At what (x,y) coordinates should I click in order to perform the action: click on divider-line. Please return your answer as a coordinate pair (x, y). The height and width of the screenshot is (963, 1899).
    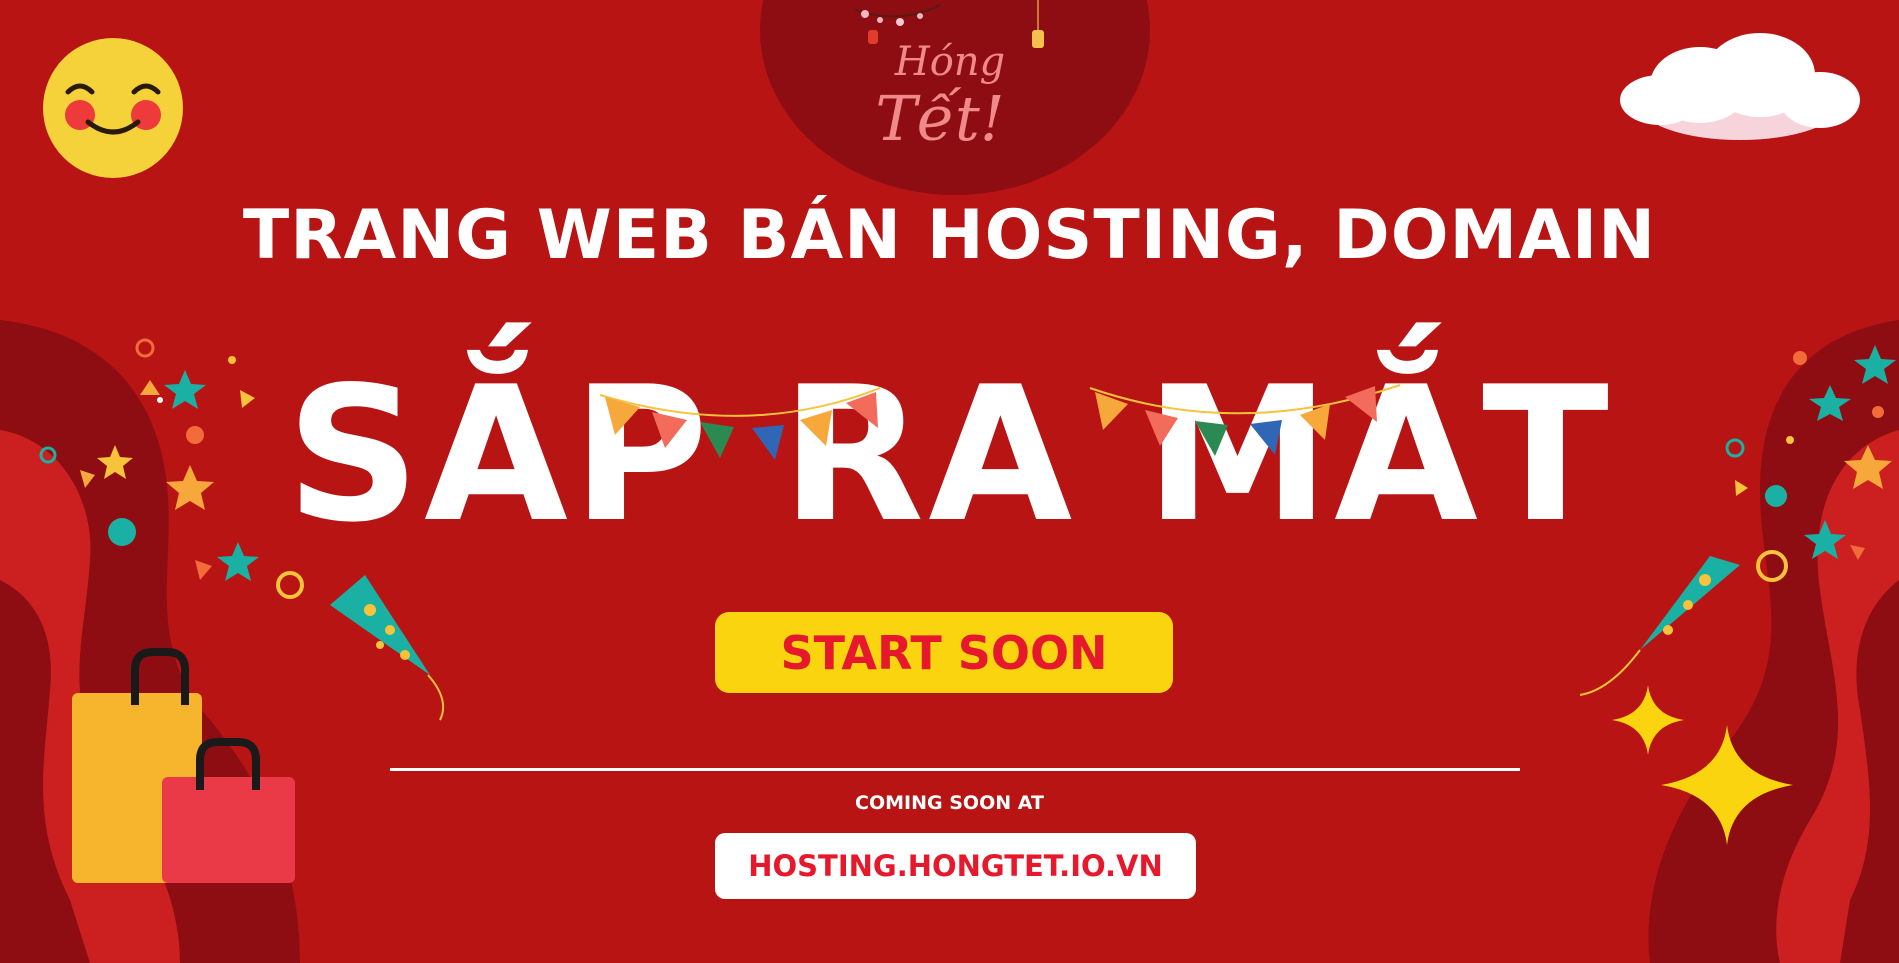
    Looking at the image, I should click on (955, 769).